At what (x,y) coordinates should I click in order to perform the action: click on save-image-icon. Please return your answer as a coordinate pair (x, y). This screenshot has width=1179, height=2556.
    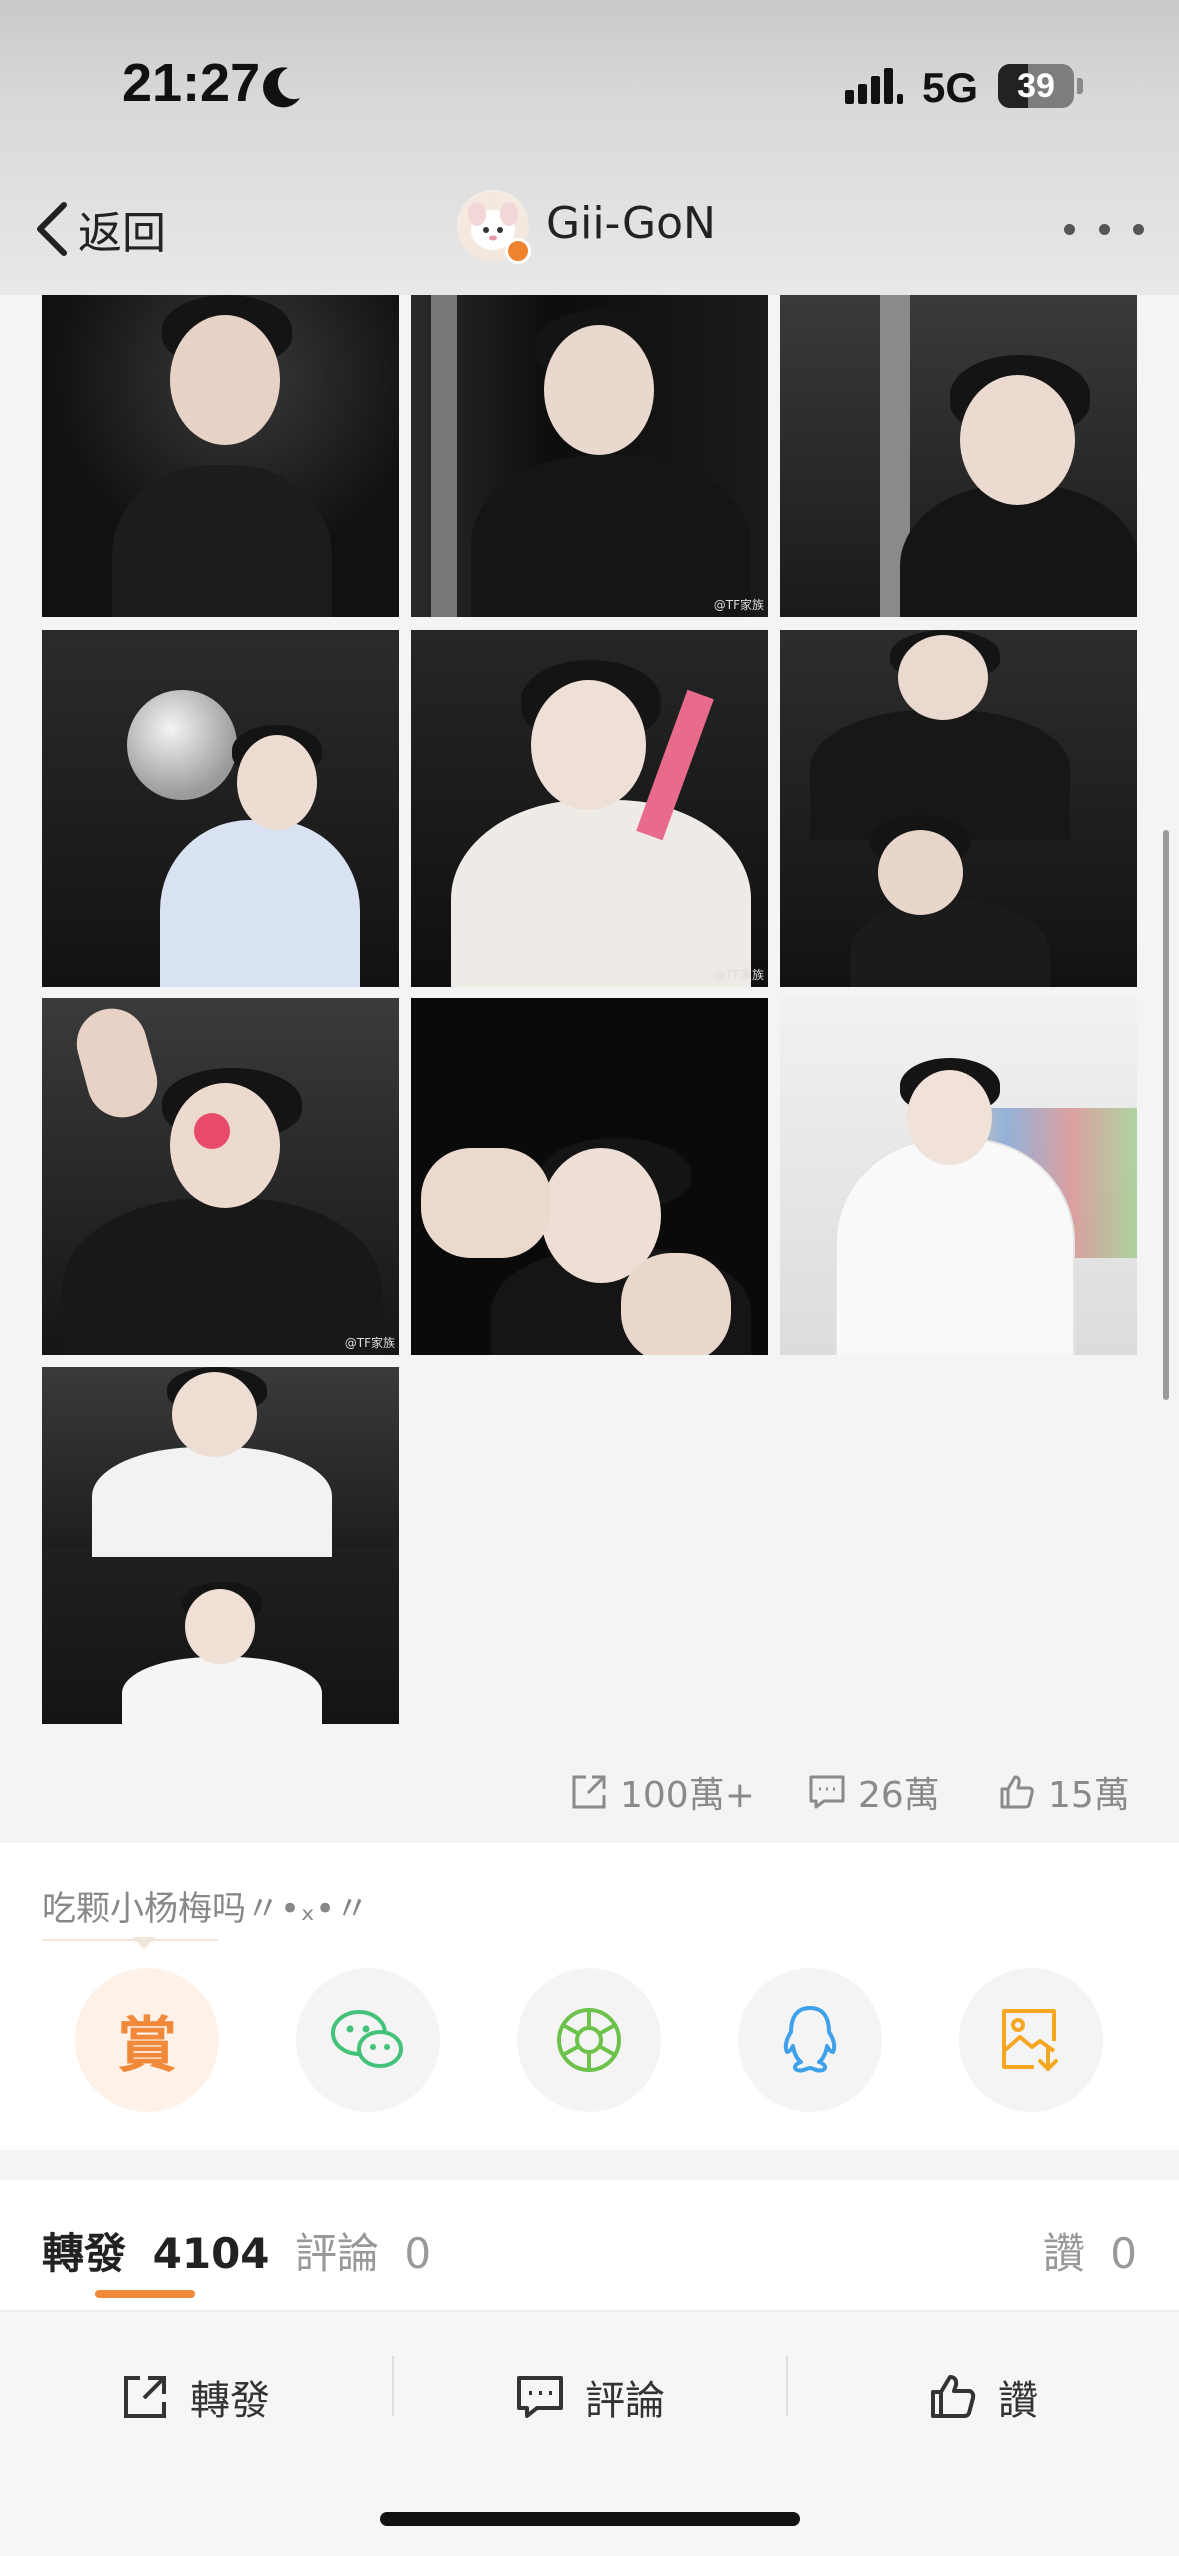
    Looking at the image, I should click on (1030, 2040).